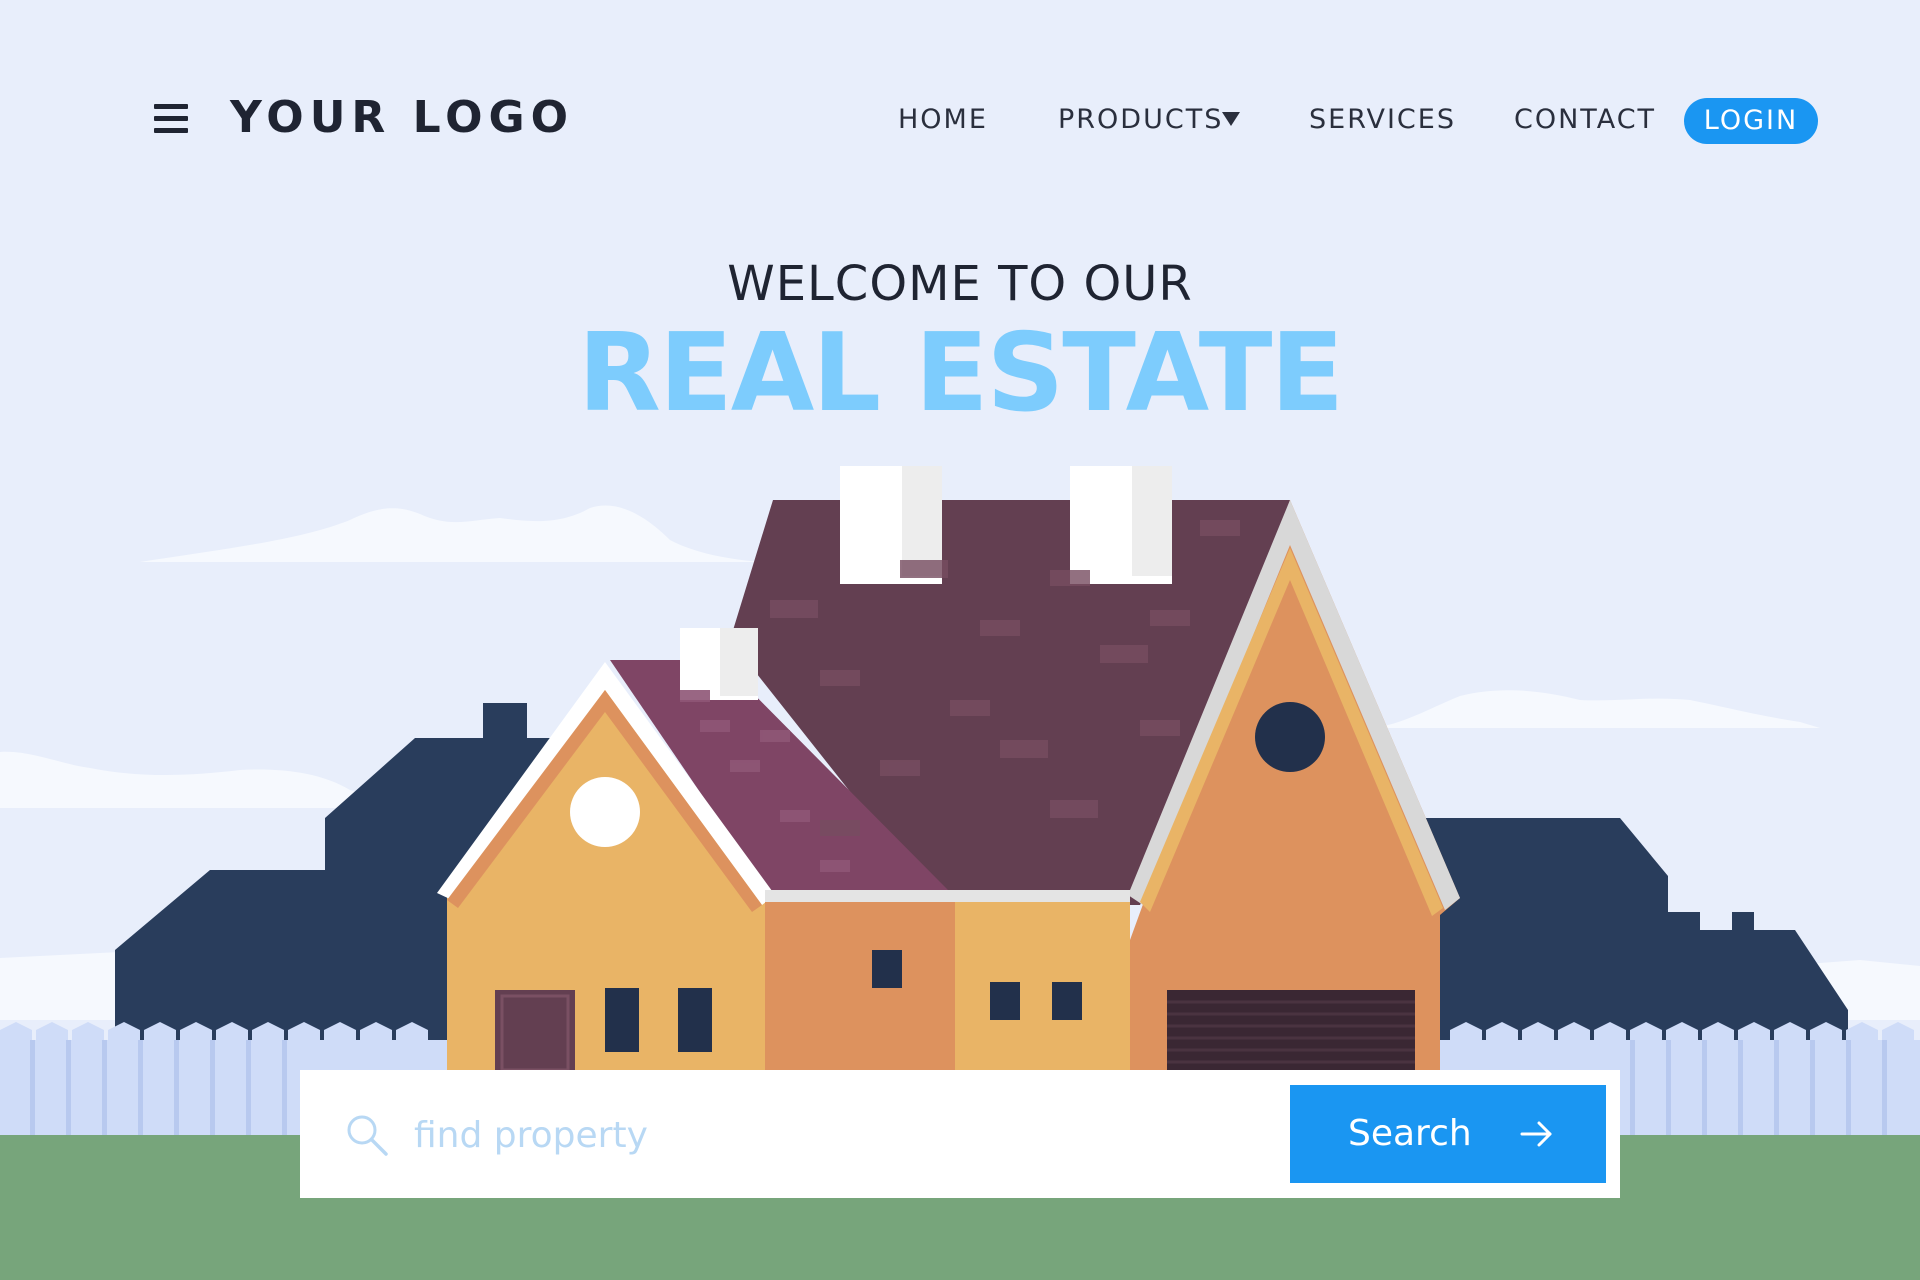  I want to click on nav-products: PRODUCTS, so click(1140, 120).